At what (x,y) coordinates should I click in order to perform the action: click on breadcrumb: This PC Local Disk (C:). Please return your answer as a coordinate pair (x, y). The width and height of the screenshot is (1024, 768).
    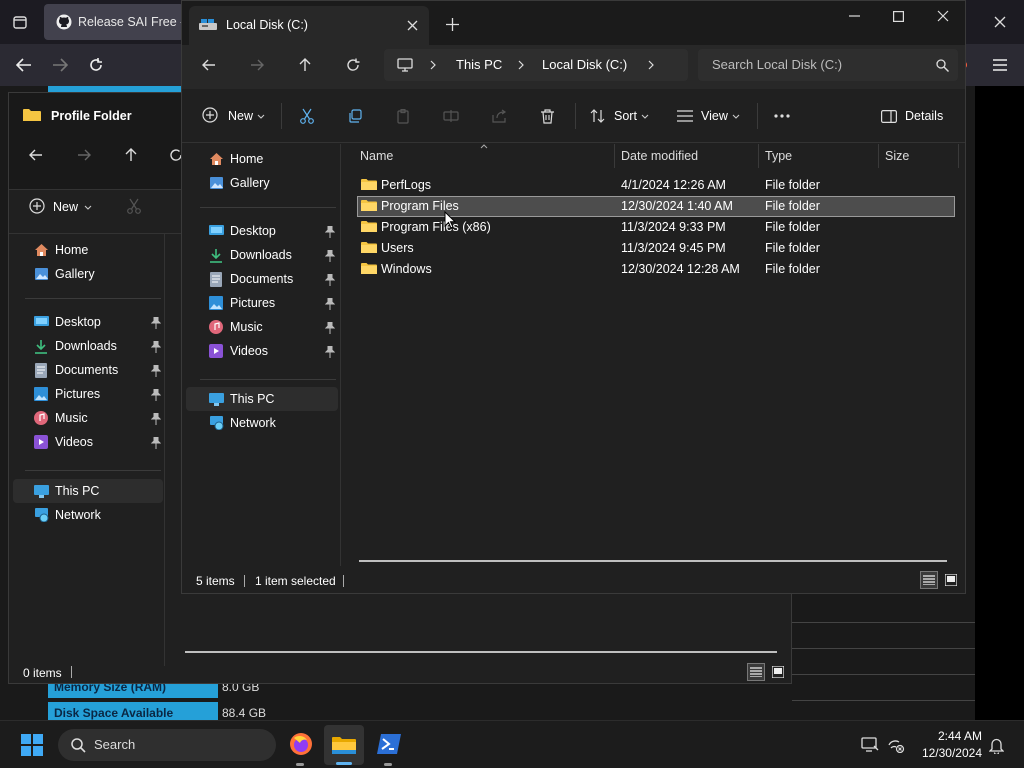
    Looking at the image, I should click on (536, 65).